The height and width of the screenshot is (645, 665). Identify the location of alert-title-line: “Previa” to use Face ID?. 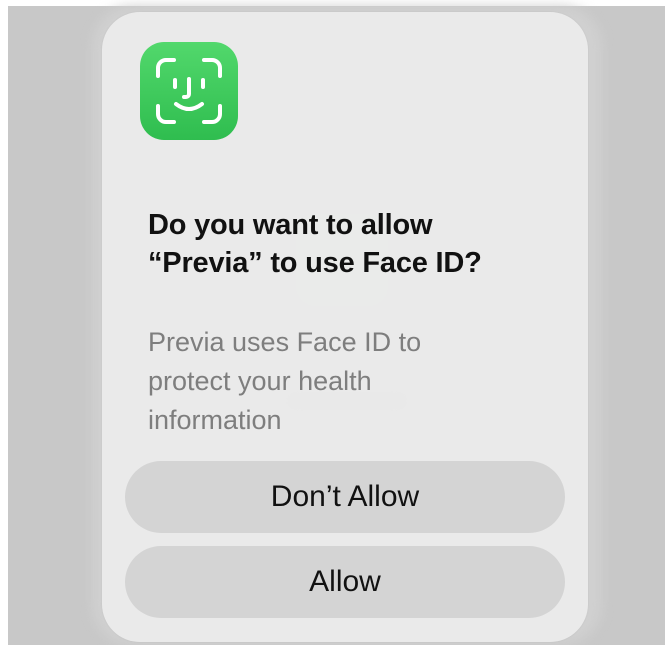
(315, 263).